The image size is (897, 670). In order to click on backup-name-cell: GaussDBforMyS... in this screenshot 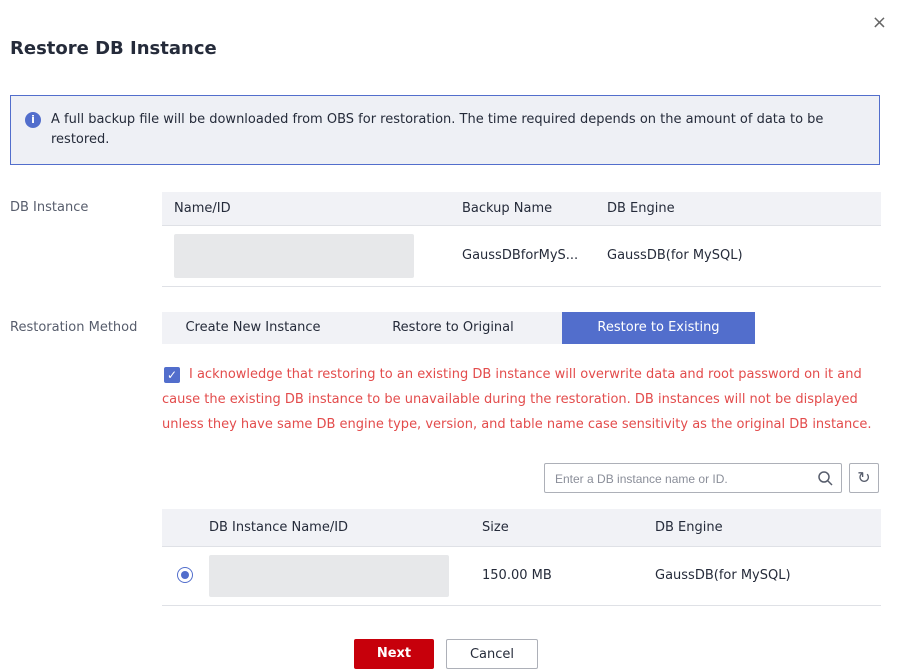, I will do `click(520, 255)`.